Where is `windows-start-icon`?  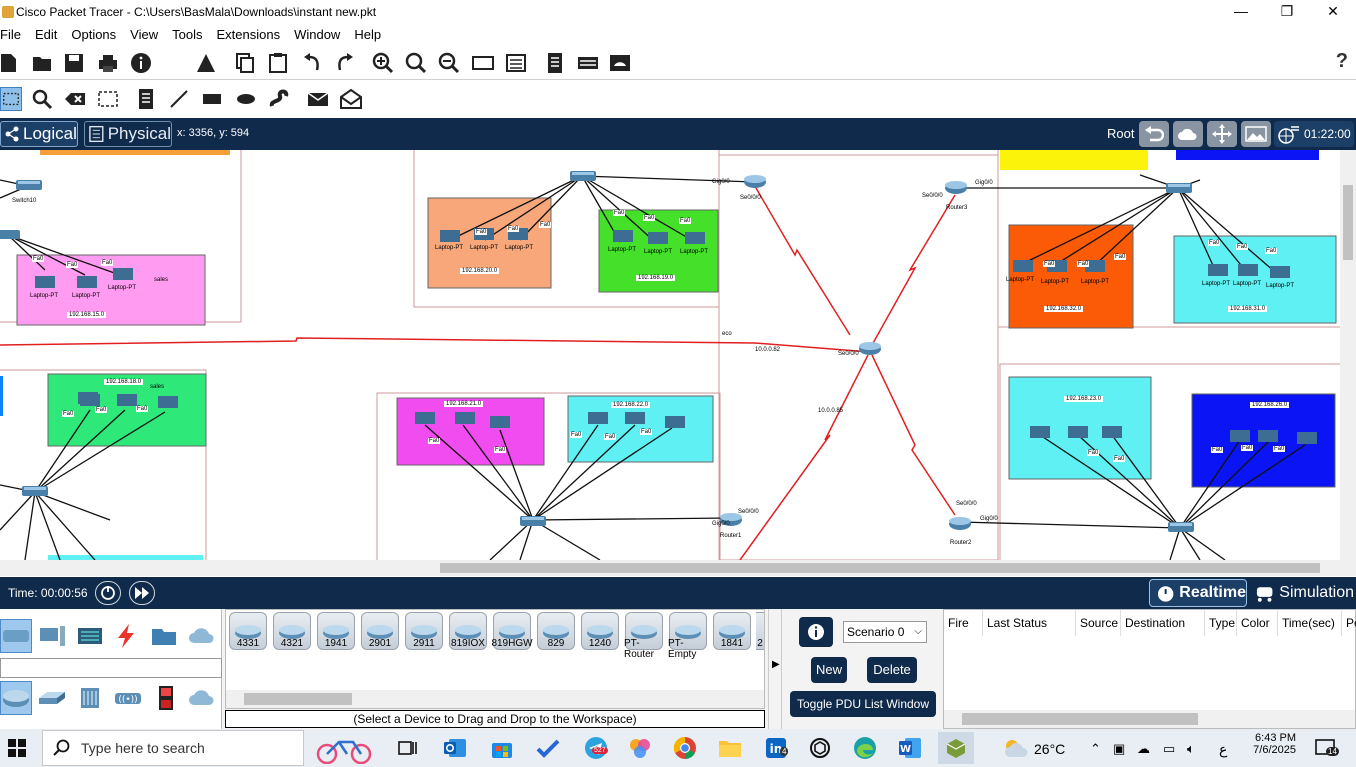 windows-start-icon is located at coordinates (17, 749).